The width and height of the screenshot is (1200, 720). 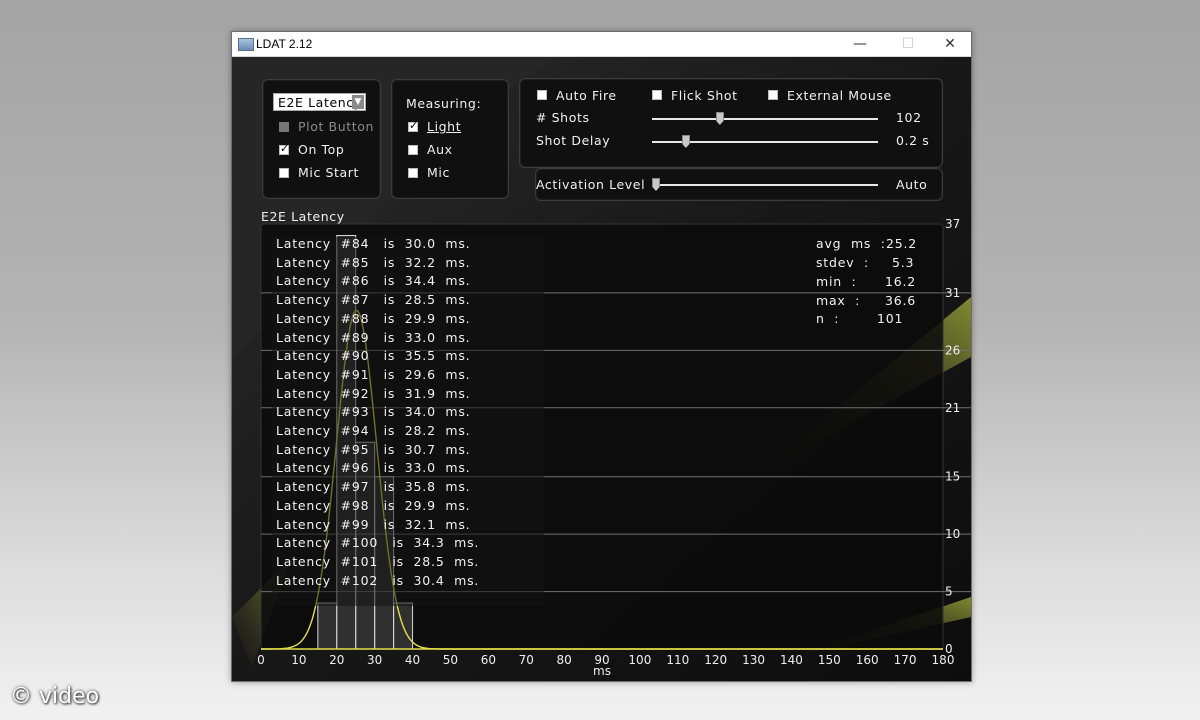 What do you see at coordinates (838, 300) in the screenshot?
I see `stat-max-label: max :` at bounding box center [838, 300].